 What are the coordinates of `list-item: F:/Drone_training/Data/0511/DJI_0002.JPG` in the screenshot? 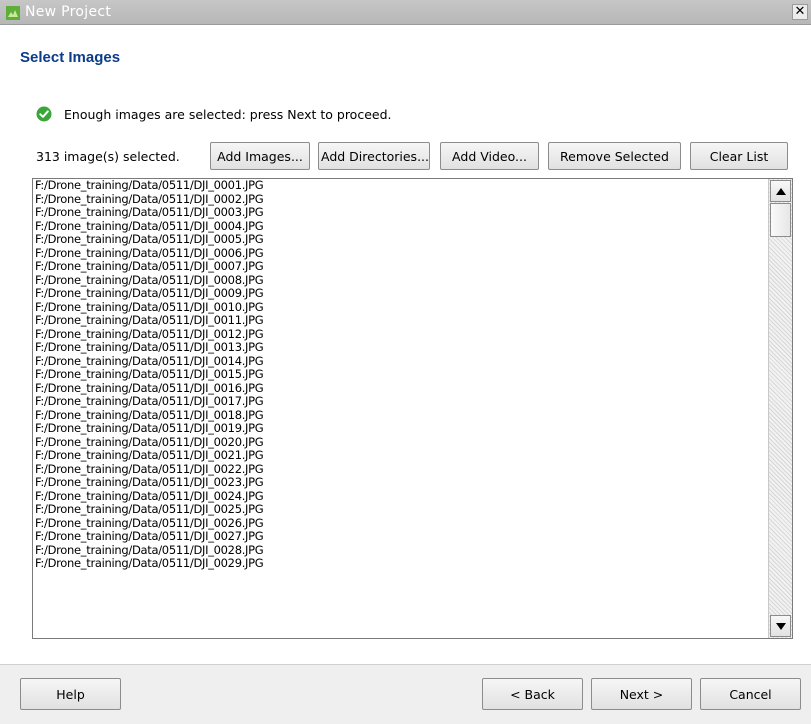 It's located at (400, 199).